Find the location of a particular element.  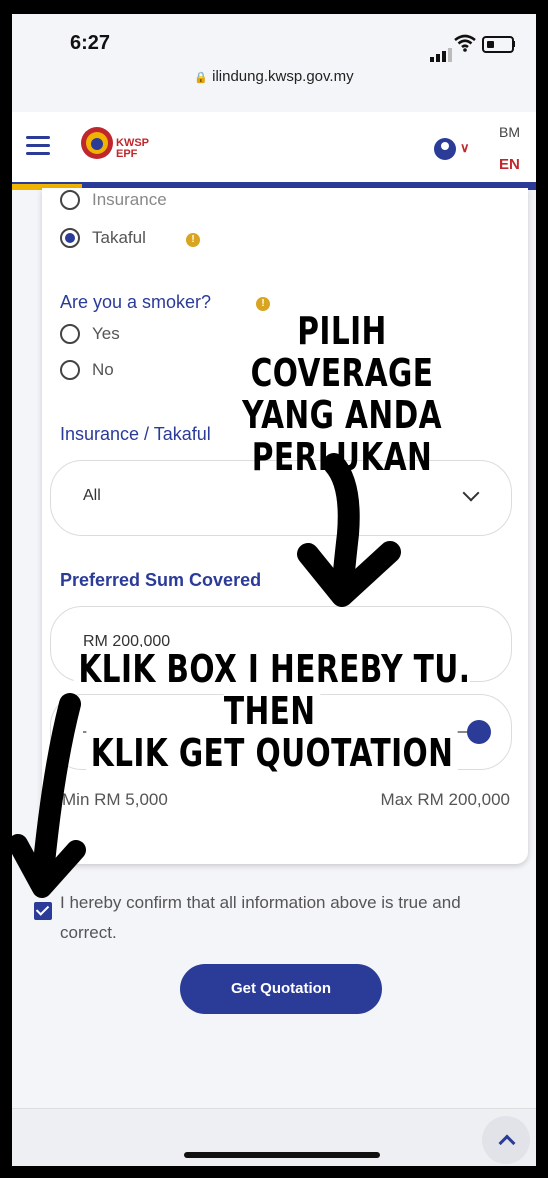

annotation-top: PILIH COVERAGE YANG ANDA PERLUKAN is located at coordinates (342, 394).